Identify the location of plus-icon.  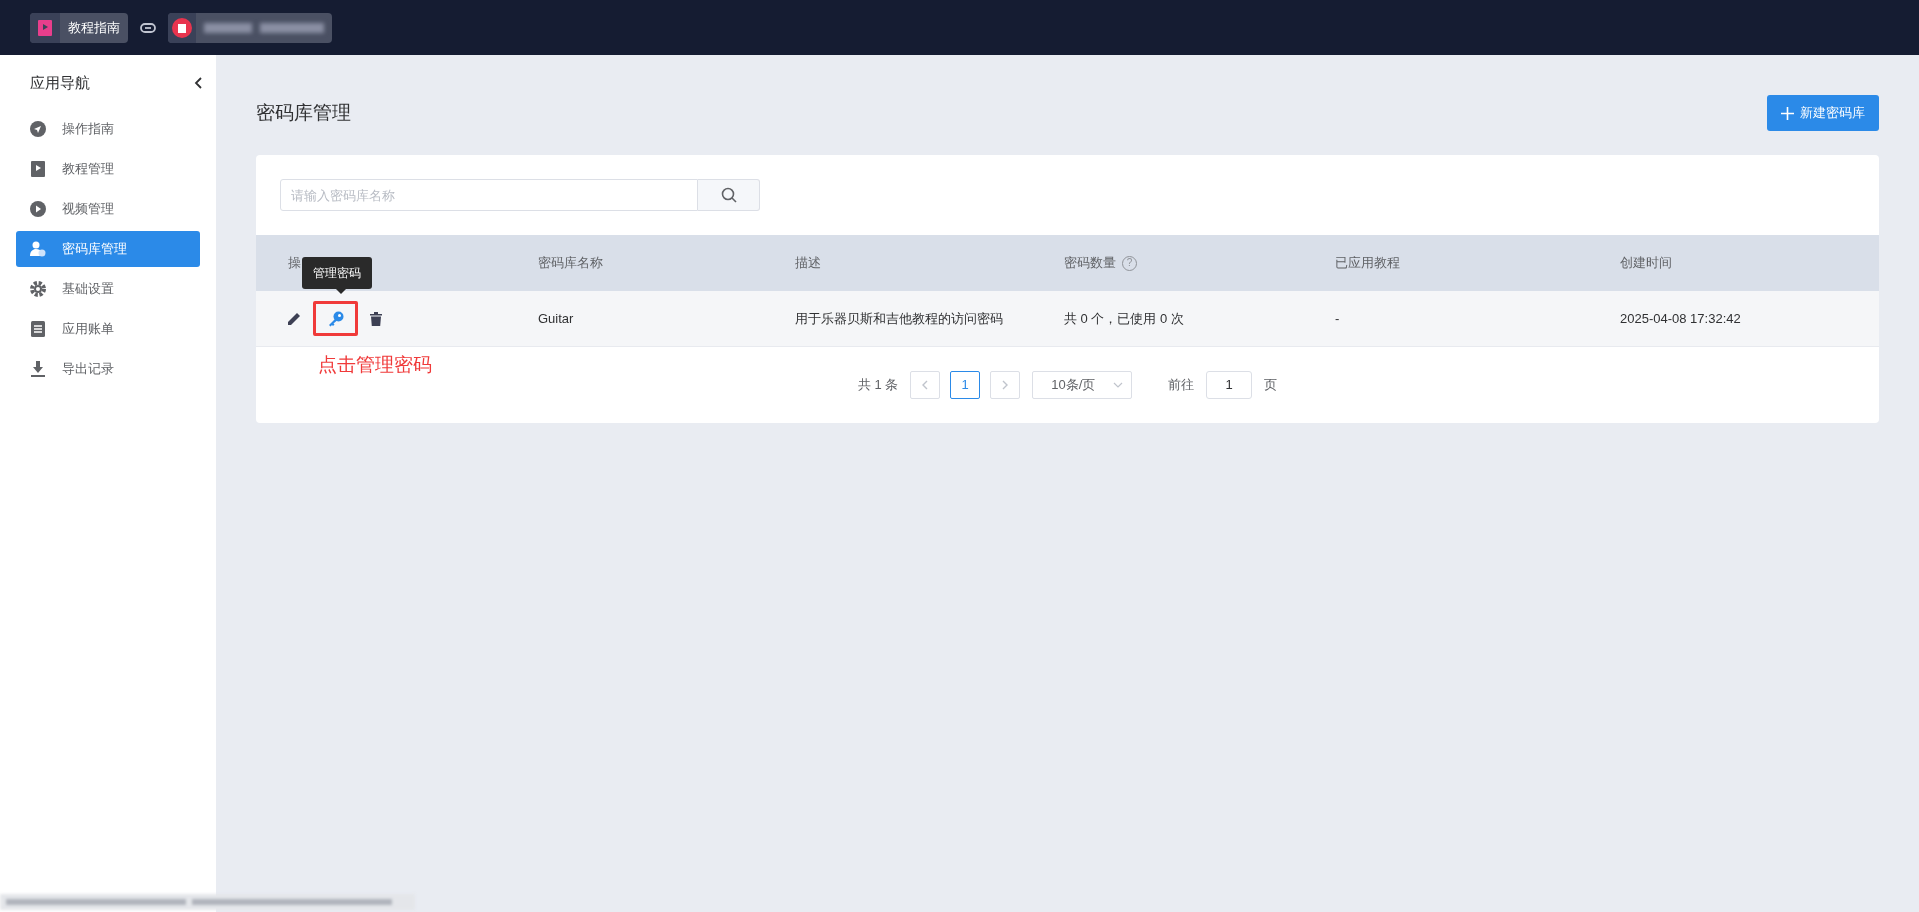
(1787, 113).